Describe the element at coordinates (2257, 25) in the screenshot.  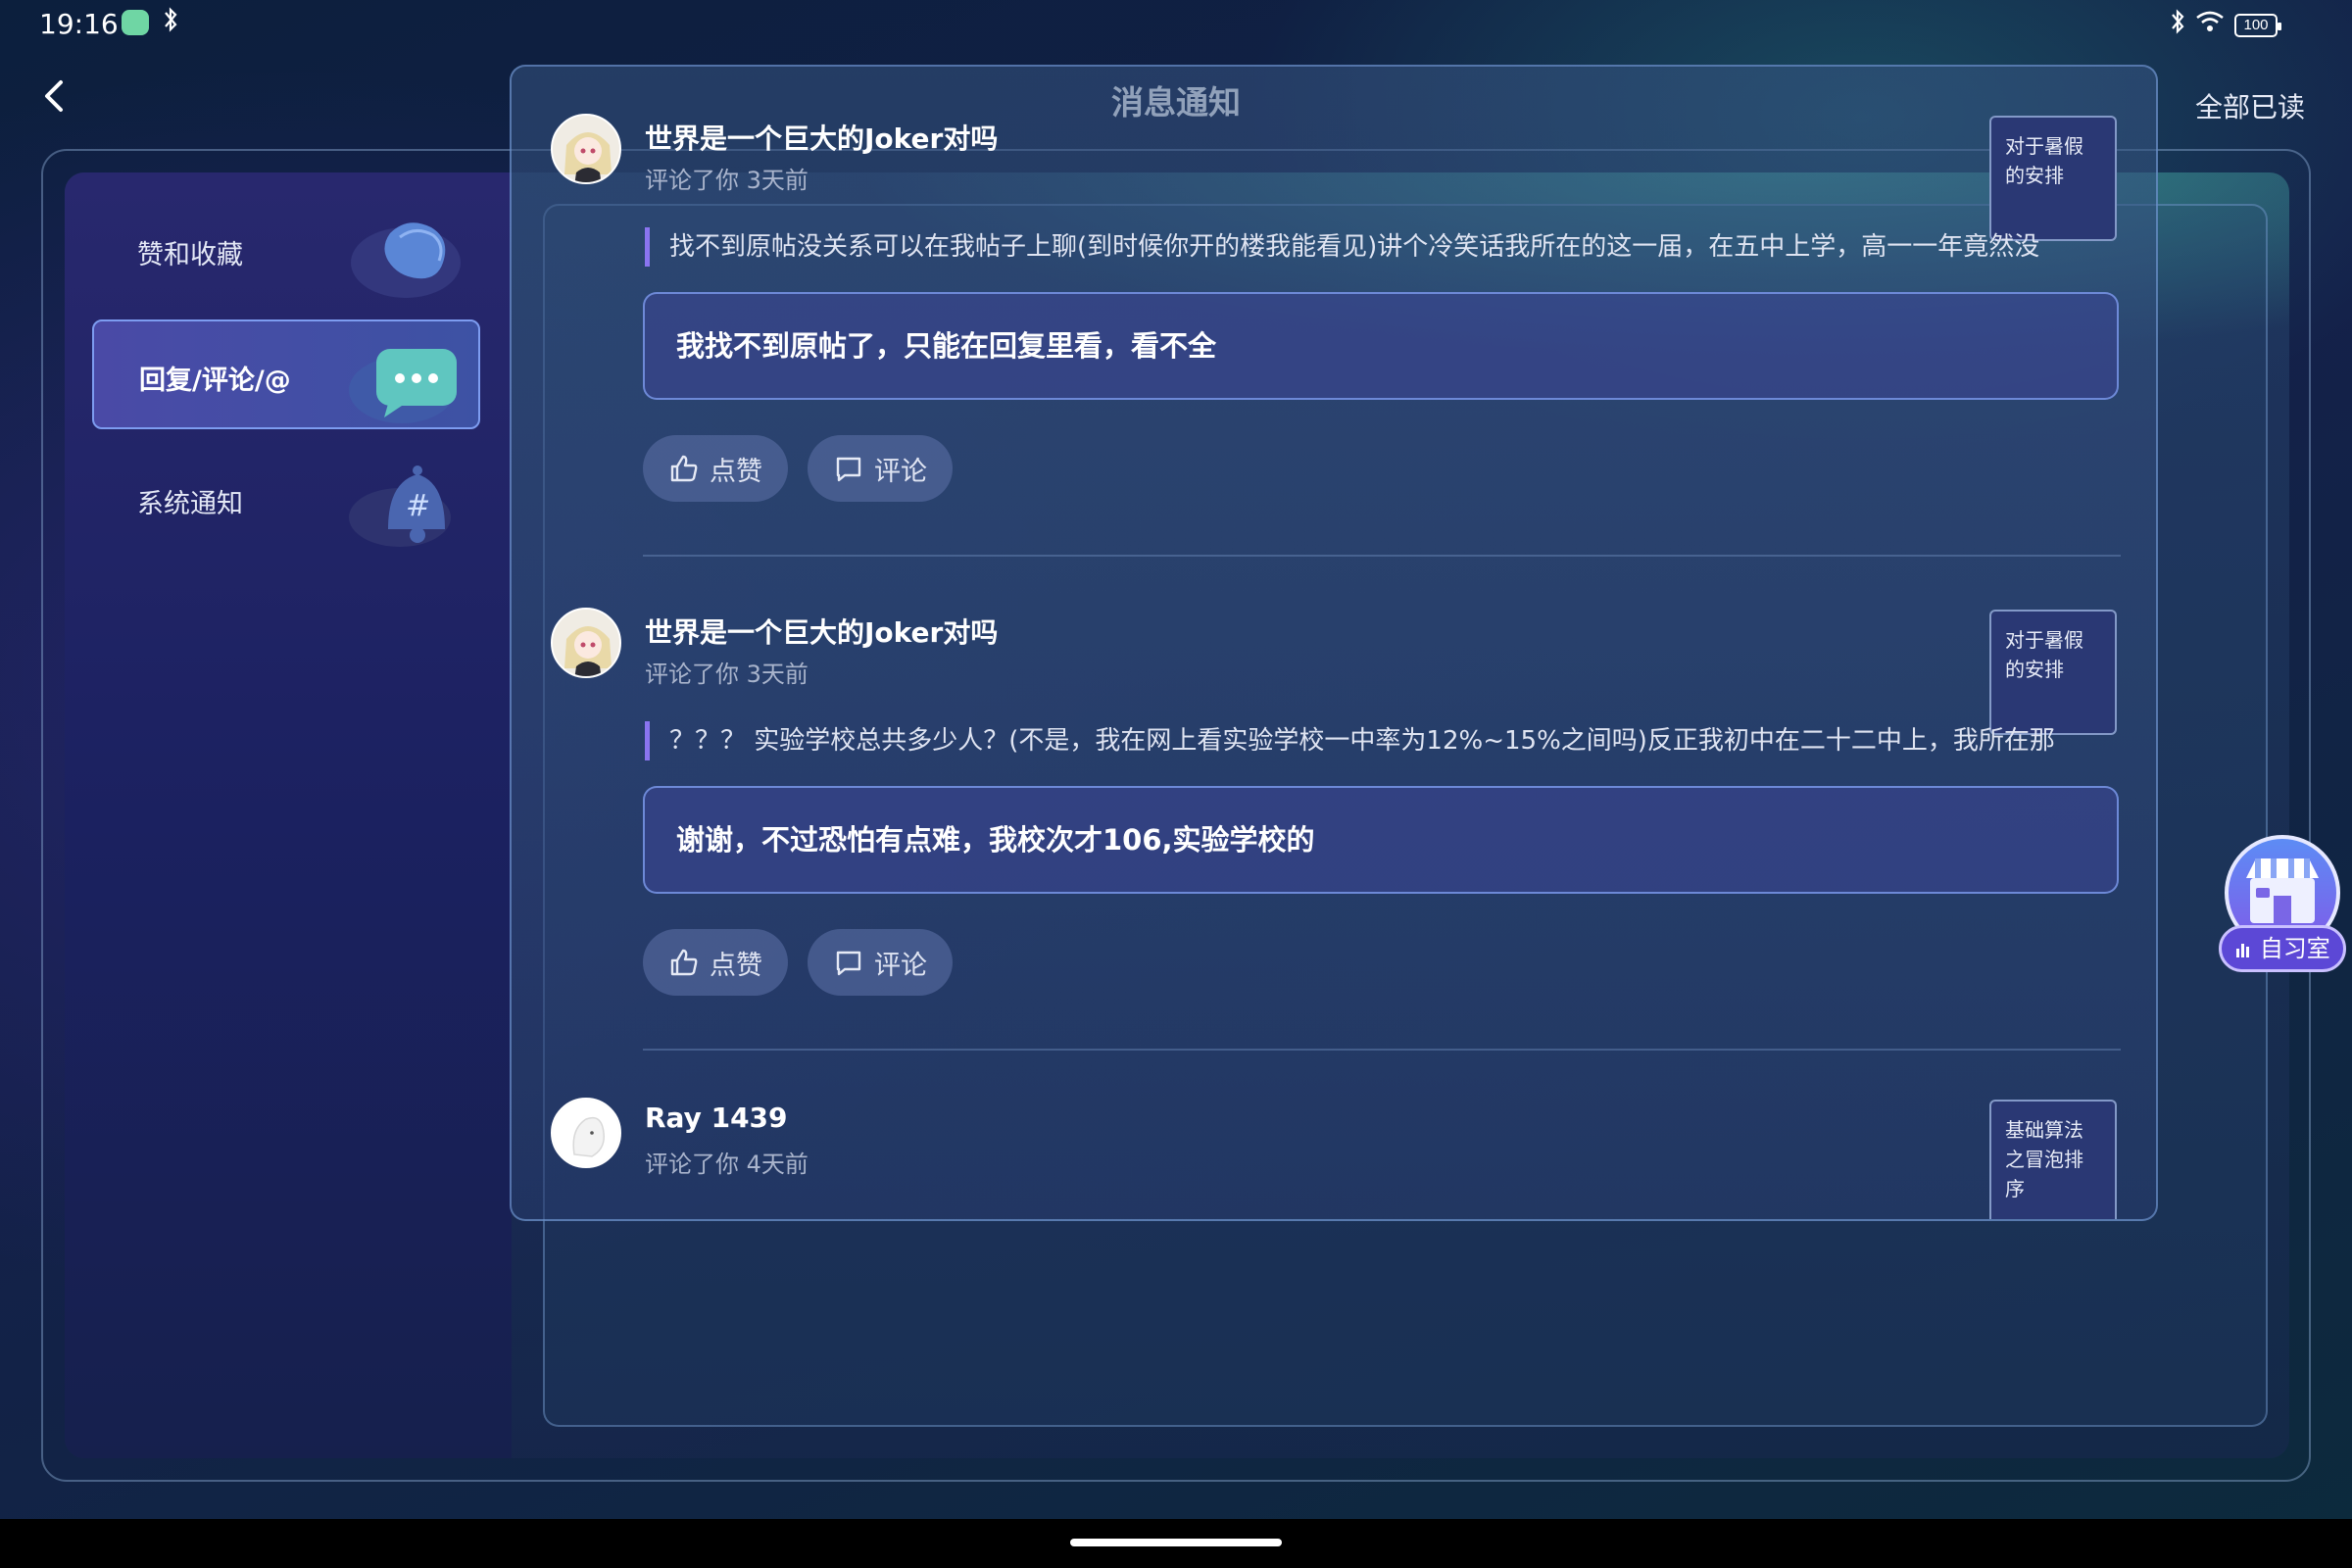
I see `battery-icon: 100` at that location.